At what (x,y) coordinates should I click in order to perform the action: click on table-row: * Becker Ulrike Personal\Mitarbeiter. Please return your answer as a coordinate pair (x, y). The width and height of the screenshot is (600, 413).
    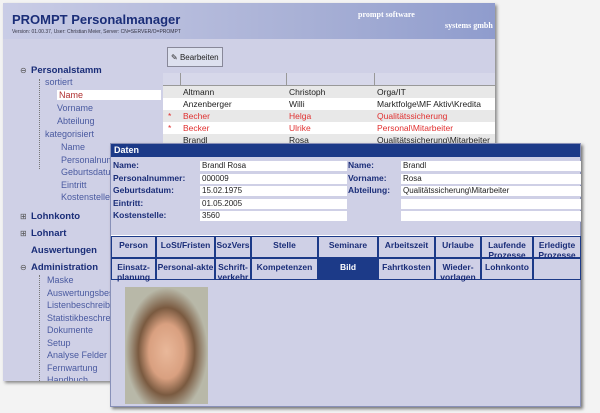
    Looking at the image, I should click on (329, 128).